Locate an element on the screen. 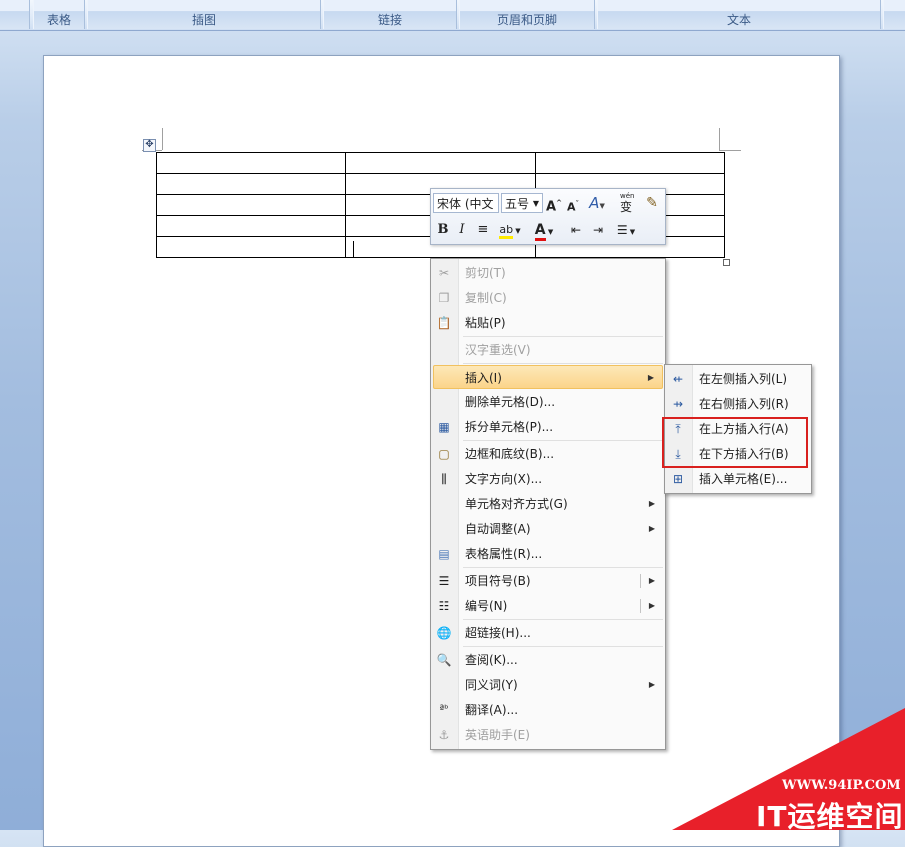 This screenshot has width=905, height=847. ribbon-group-links: 链接 is located at coordinates (390, 14).